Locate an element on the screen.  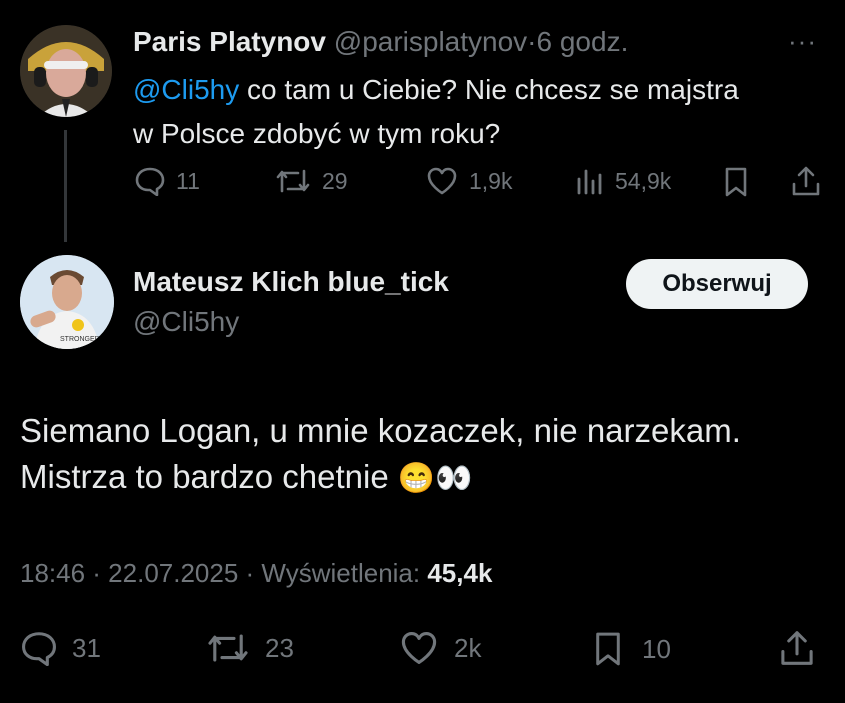
like-count: 2k is located at coordinates (468, 647).